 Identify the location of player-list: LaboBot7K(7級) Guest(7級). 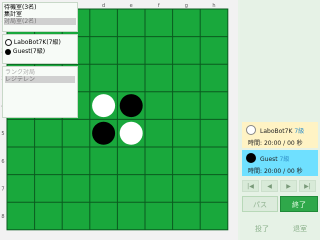
(40, 49).